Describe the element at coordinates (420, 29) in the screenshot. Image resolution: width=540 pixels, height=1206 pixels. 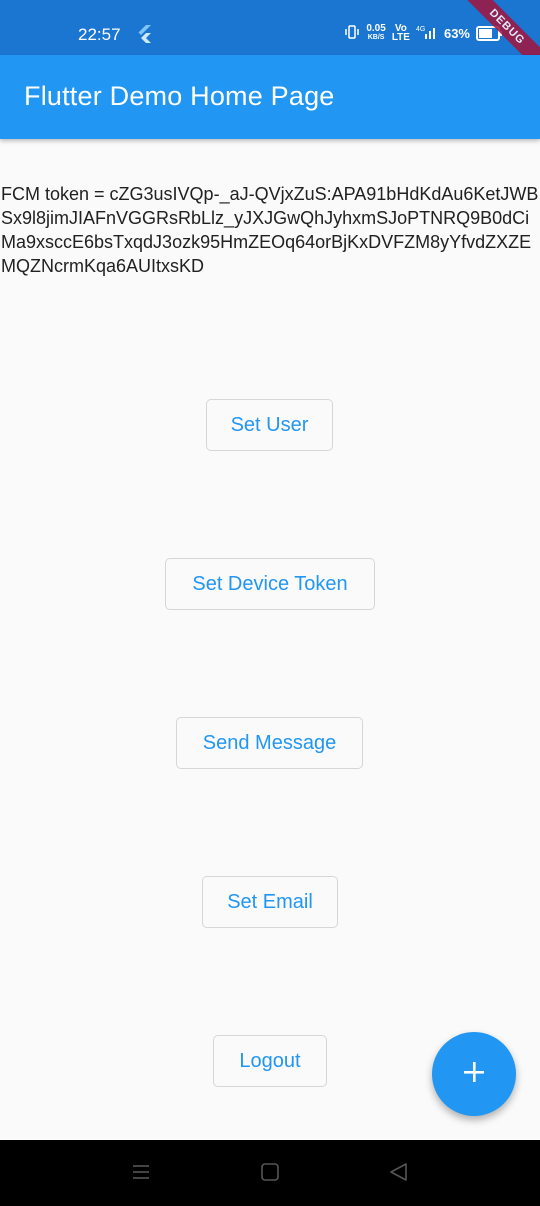
I see `network-label: 4G` at that location.